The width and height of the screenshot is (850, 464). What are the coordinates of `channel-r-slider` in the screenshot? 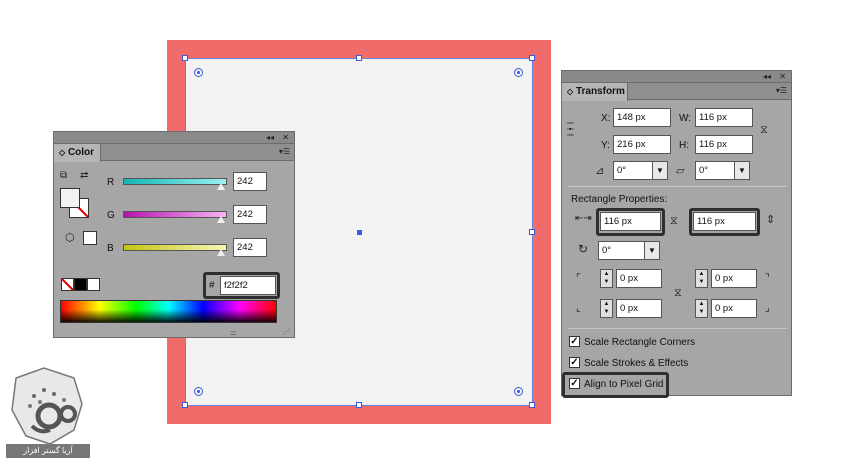 It's located at (175, 184).